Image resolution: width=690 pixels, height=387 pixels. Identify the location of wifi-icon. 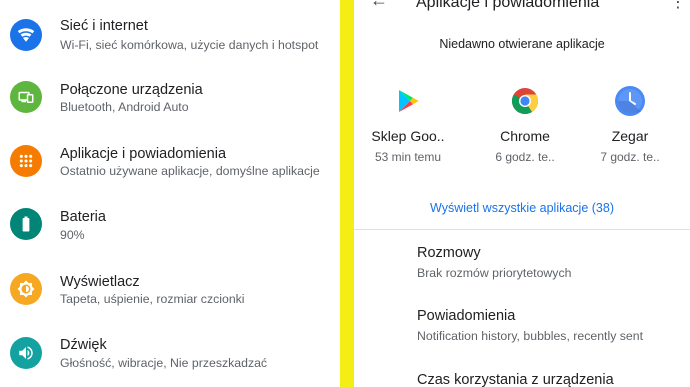
(26, 35).